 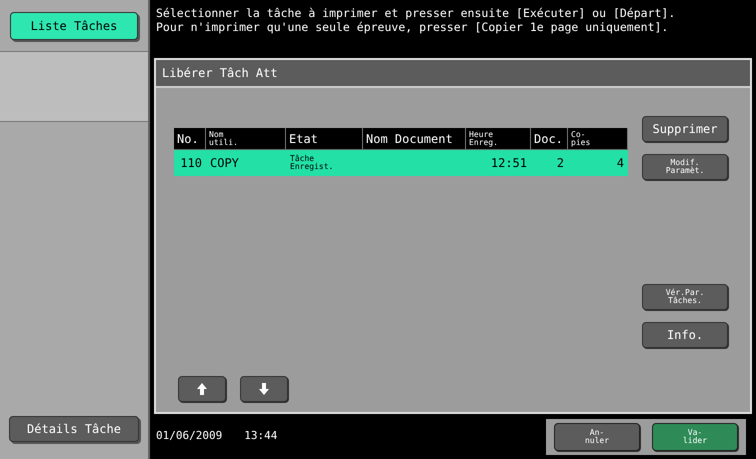 What do you see at coordinates (560, 163) in the screenshot?
I see `table-cell-text: 2` at bounding box center [560, 163].